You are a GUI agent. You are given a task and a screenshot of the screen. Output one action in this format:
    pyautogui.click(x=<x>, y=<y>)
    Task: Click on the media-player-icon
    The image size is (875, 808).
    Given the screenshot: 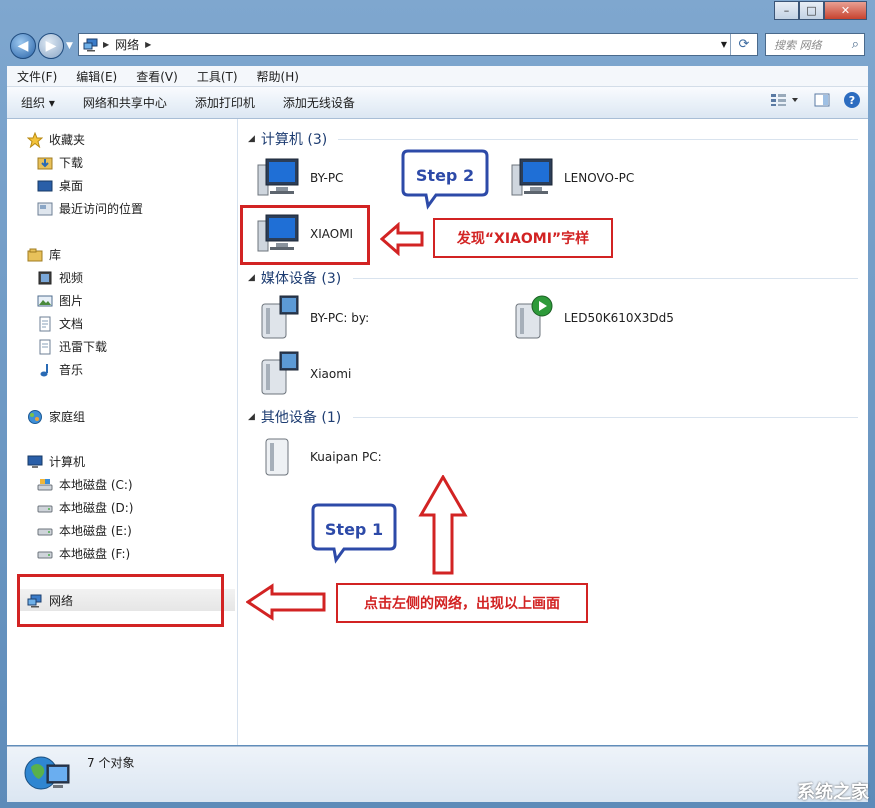 What is the action you would take?
    pyautogui.click(x=534, y=317)
    